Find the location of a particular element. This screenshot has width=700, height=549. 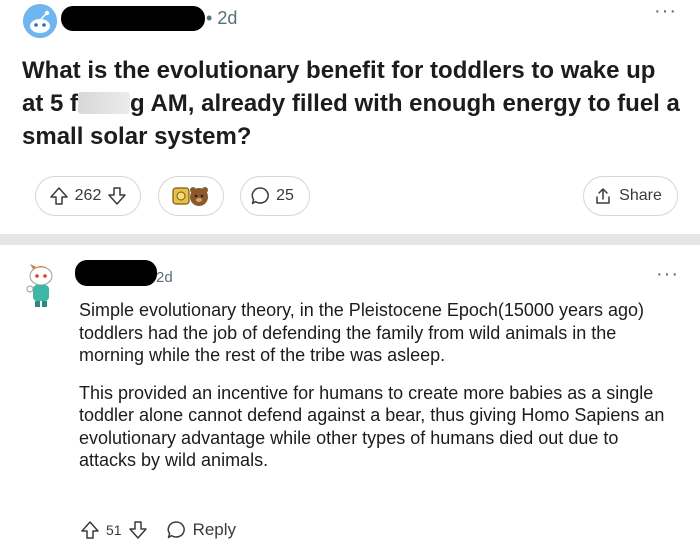

comment-vote-count: 51 is located at coordinates (114, 530).